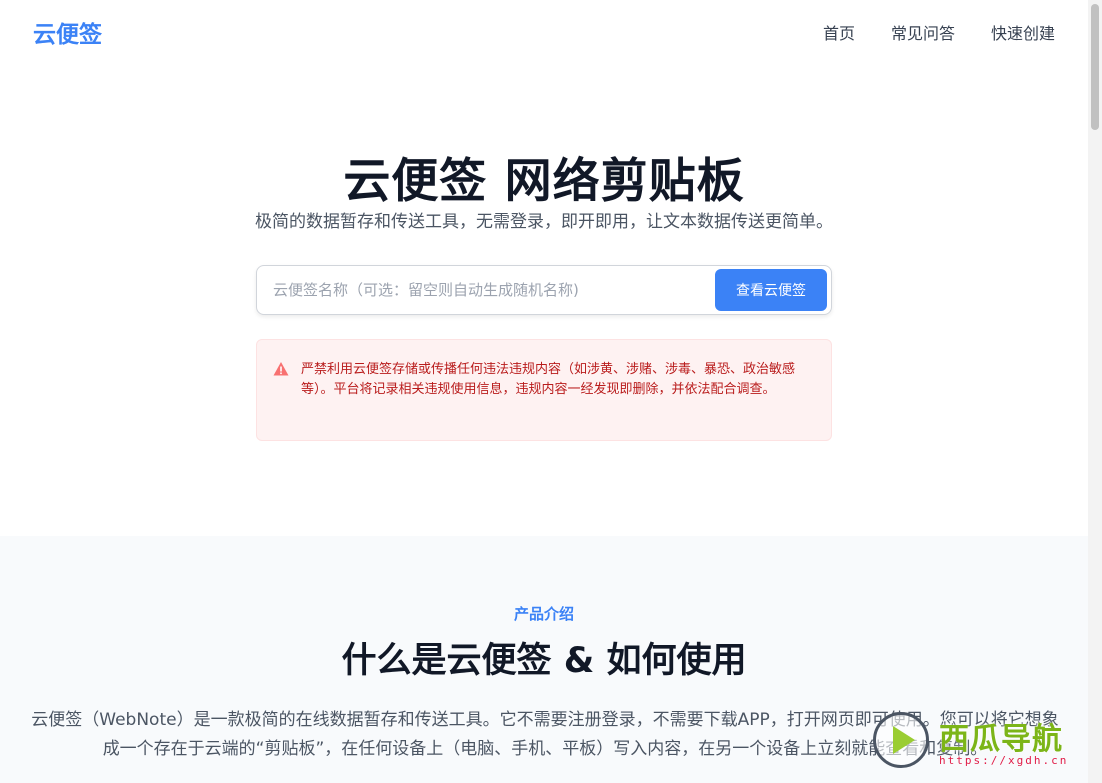  I want to click on hero-title: 云便签 网络剪贴板, so click(544, 181).